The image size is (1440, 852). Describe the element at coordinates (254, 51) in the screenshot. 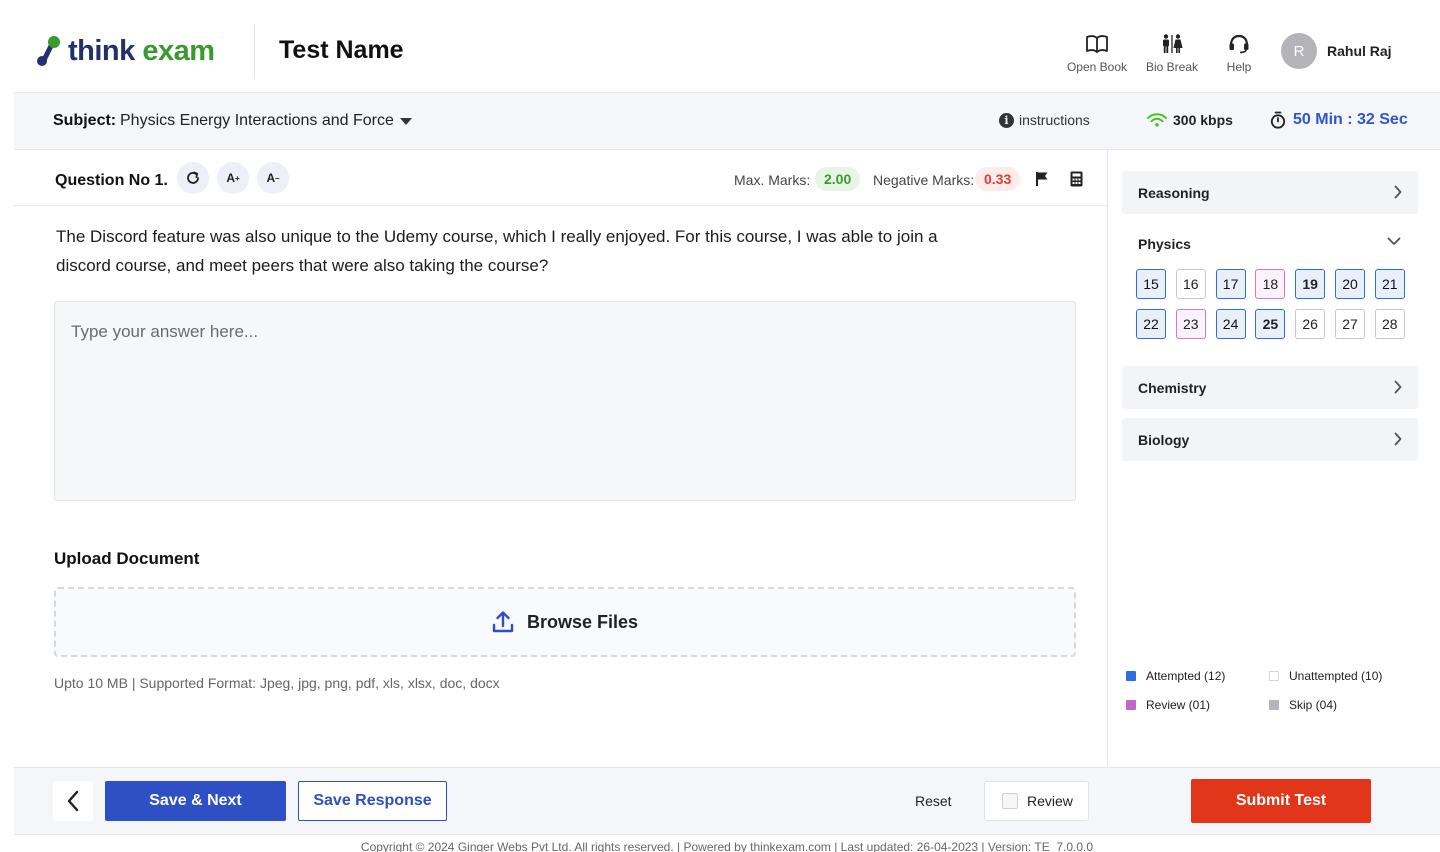

I see `header-divider` at that location.